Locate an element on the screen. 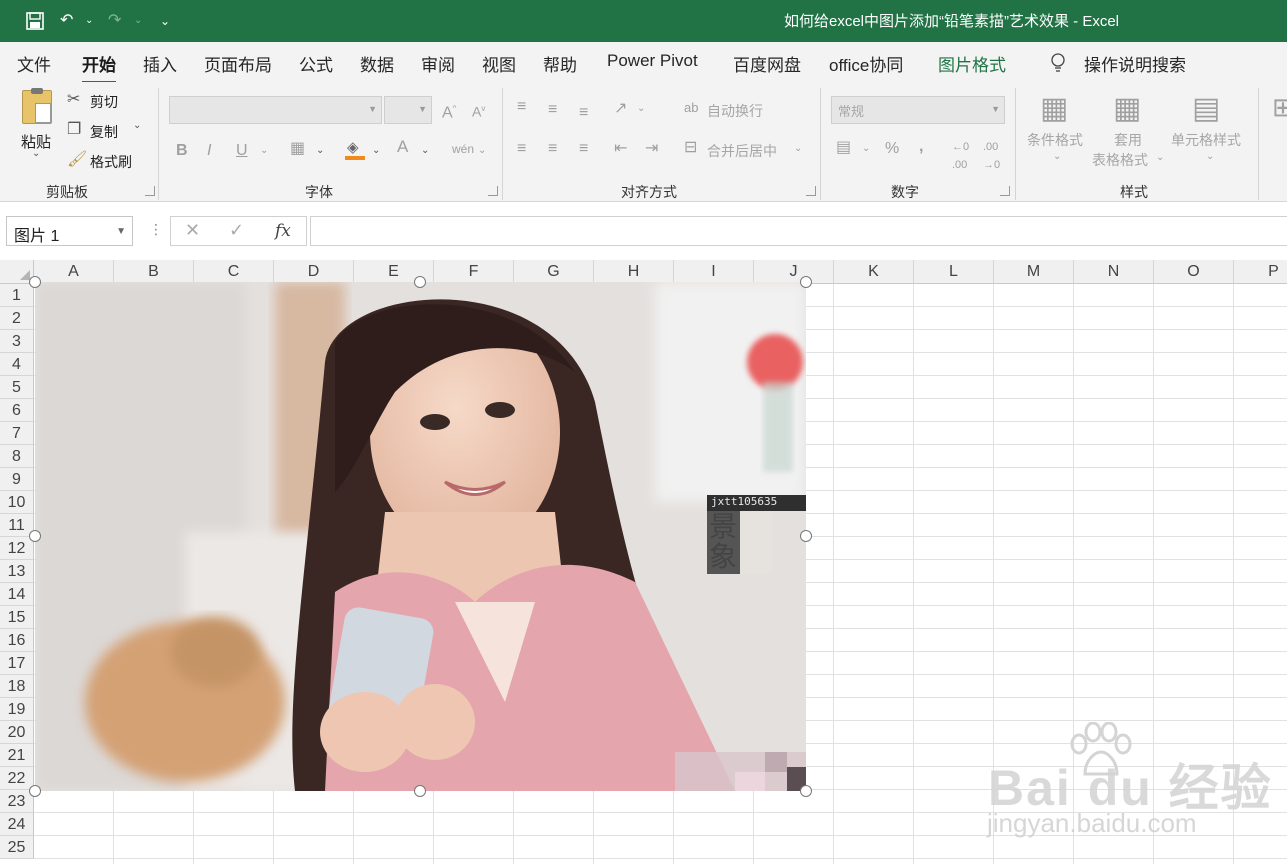 The image size is (1287, 864). accounting-format-icon: ▤ is located at coordinates (843, 148).